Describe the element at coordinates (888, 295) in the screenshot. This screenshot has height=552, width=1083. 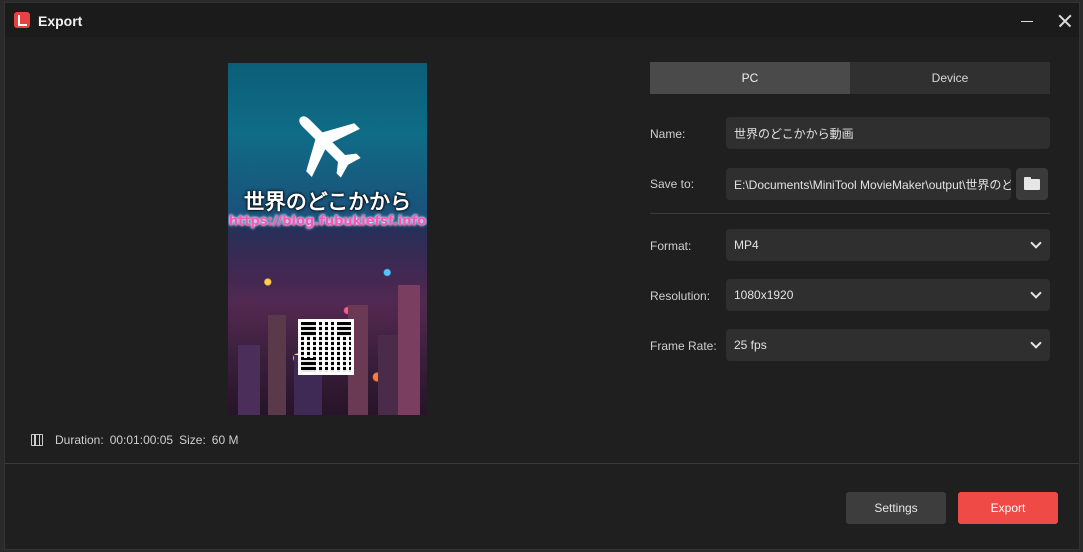
I see `resolution-select: 1080x1920` at that location.